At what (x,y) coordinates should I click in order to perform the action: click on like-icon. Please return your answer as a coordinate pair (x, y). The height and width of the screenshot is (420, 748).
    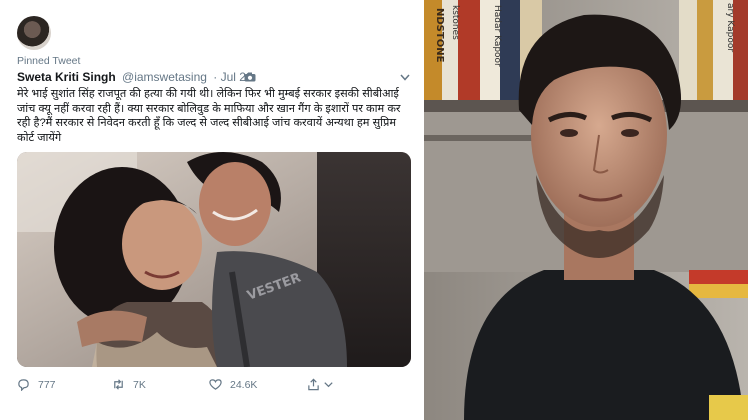
    Looking at the image, I should click on (215, 384).